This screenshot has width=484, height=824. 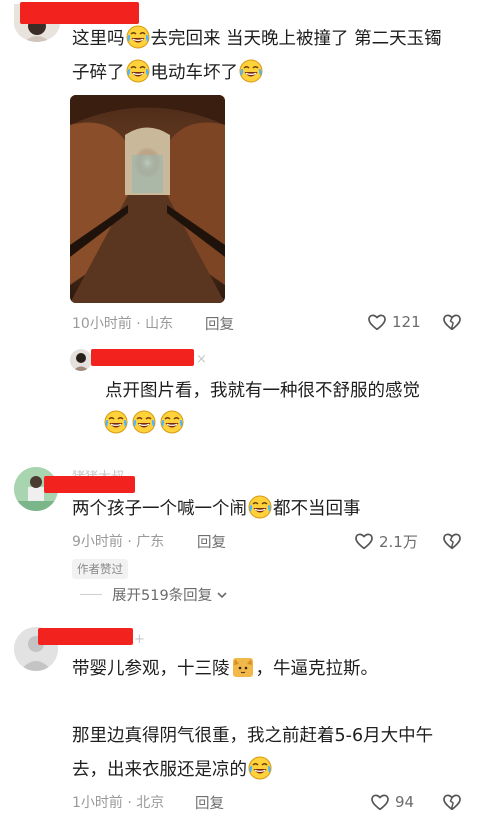 I want to click on comment-text: 这里吗 去完回来 当天晚上被撞了 第二天玉镯, so click(x=257, y=39).